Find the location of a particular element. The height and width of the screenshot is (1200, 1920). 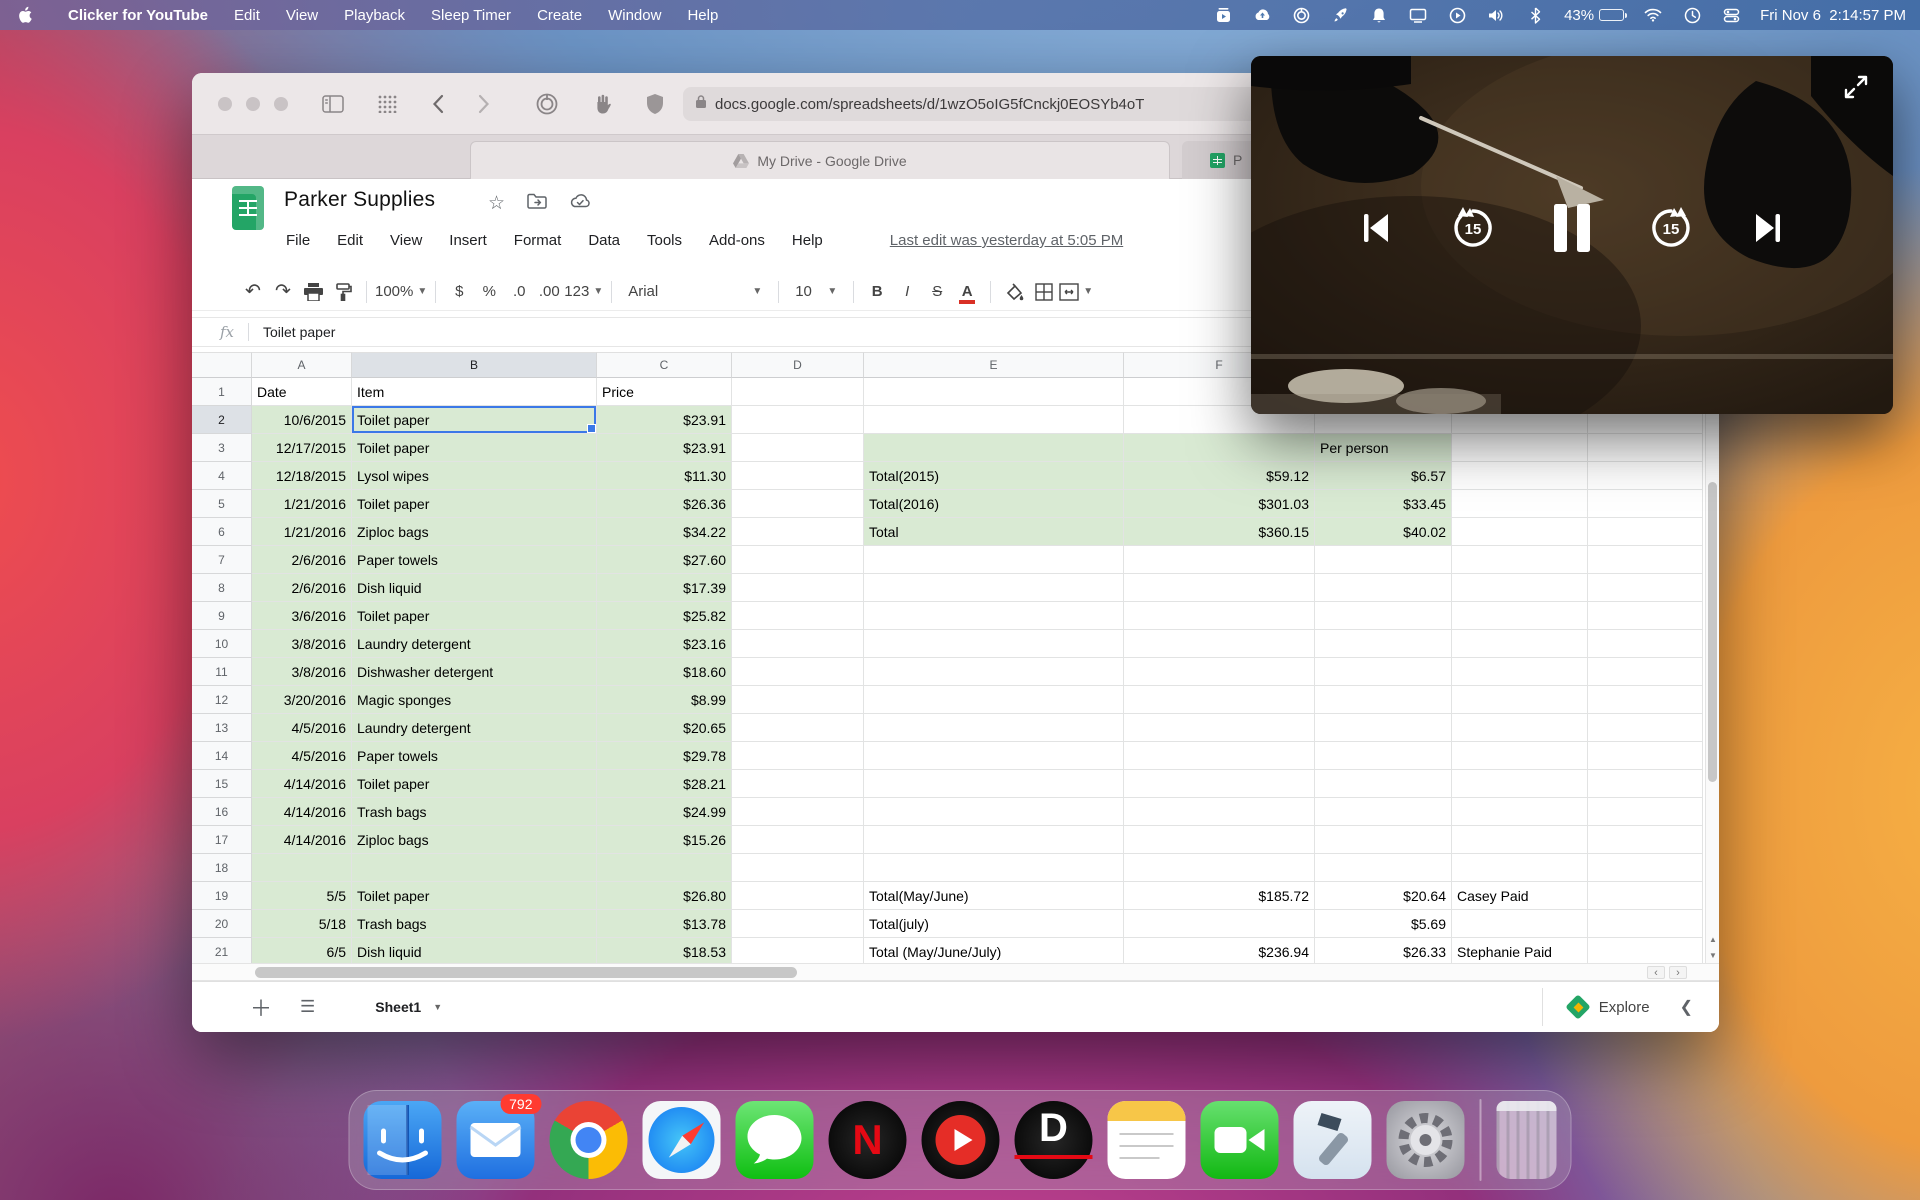

cell-F15 is located at coordinates (1219, 784).